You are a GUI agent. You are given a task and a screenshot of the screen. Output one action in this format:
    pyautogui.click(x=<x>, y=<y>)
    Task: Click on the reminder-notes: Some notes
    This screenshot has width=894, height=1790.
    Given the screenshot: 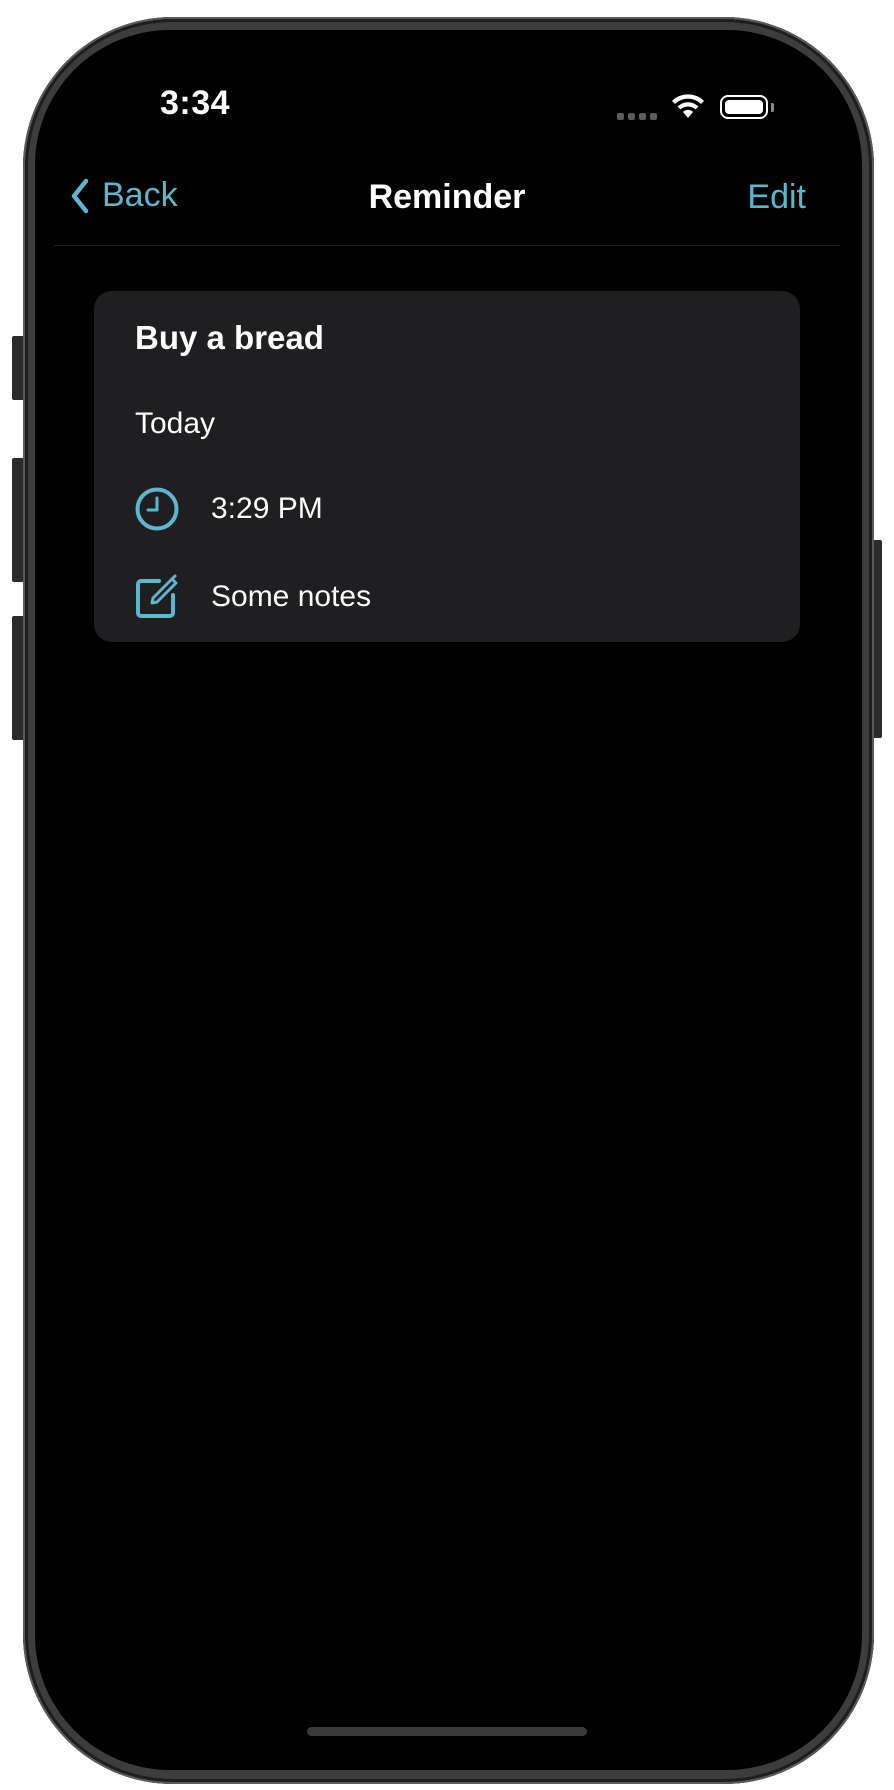 What is the action you would take?
    pyautogui.click(x=291, y=596)
    